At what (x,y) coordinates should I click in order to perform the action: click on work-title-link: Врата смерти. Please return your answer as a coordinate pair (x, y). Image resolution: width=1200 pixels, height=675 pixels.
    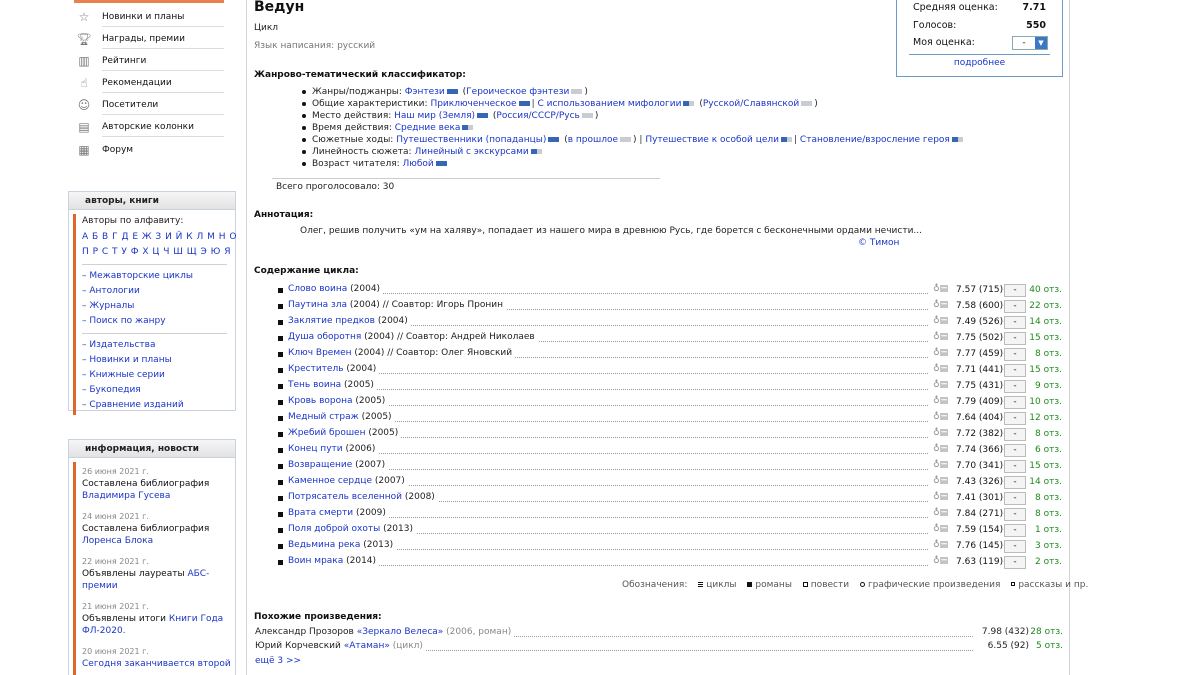
    Looking at the image, I should click on (320, 513).